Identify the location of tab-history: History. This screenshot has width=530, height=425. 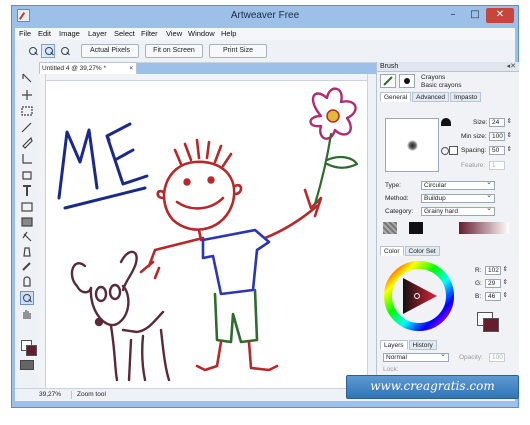
(422, 345).